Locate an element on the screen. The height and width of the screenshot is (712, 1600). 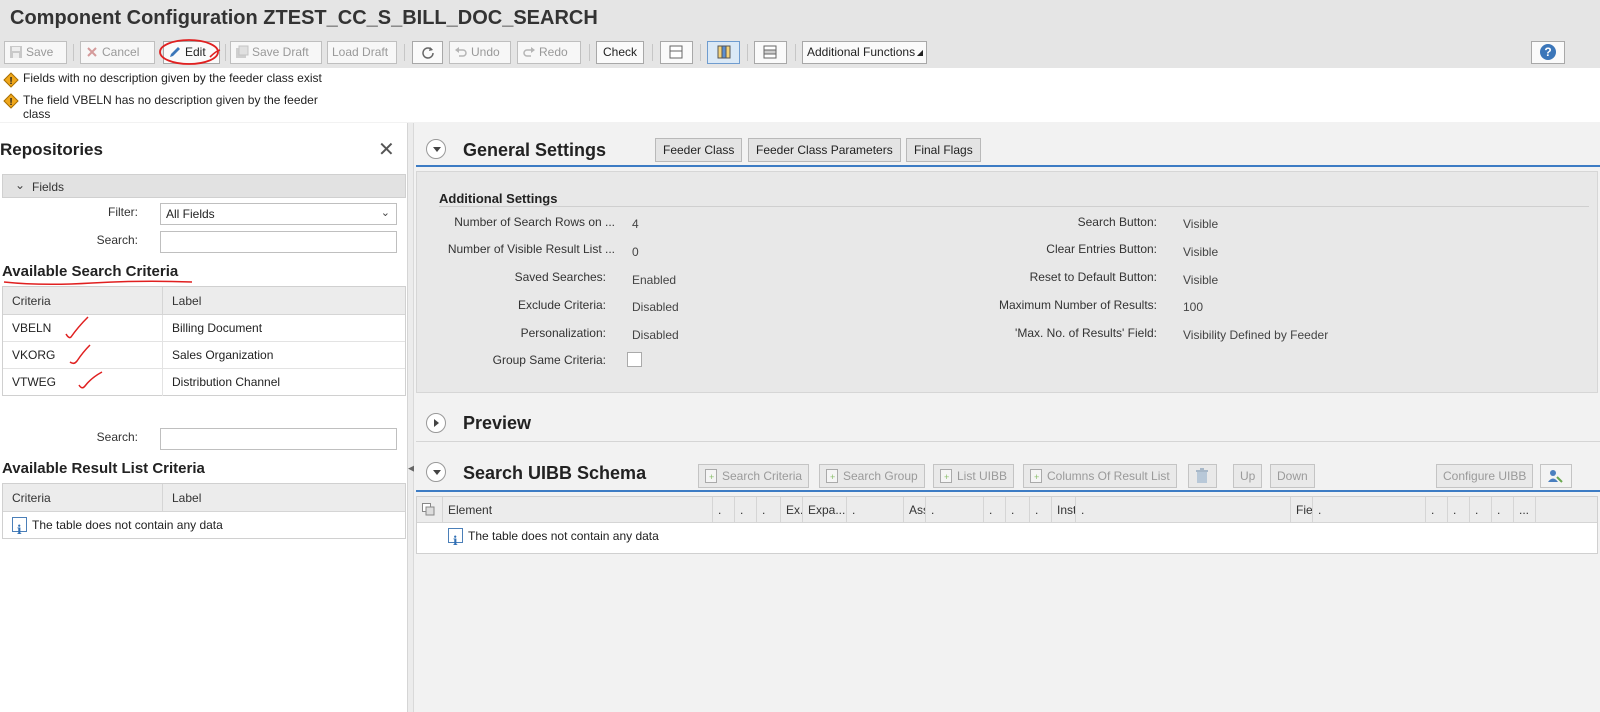
layout-full-button is located at coordinates (770, 52).